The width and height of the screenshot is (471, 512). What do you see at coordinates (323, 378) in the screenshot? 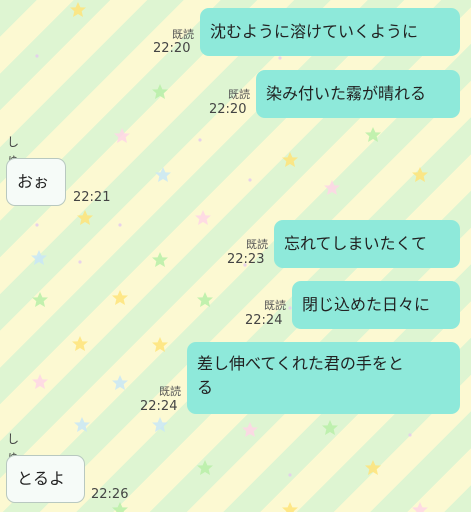
I see `message-bubble-sent: 差し伸べてくれた君の手をと る` at bounding box center [323, 378].